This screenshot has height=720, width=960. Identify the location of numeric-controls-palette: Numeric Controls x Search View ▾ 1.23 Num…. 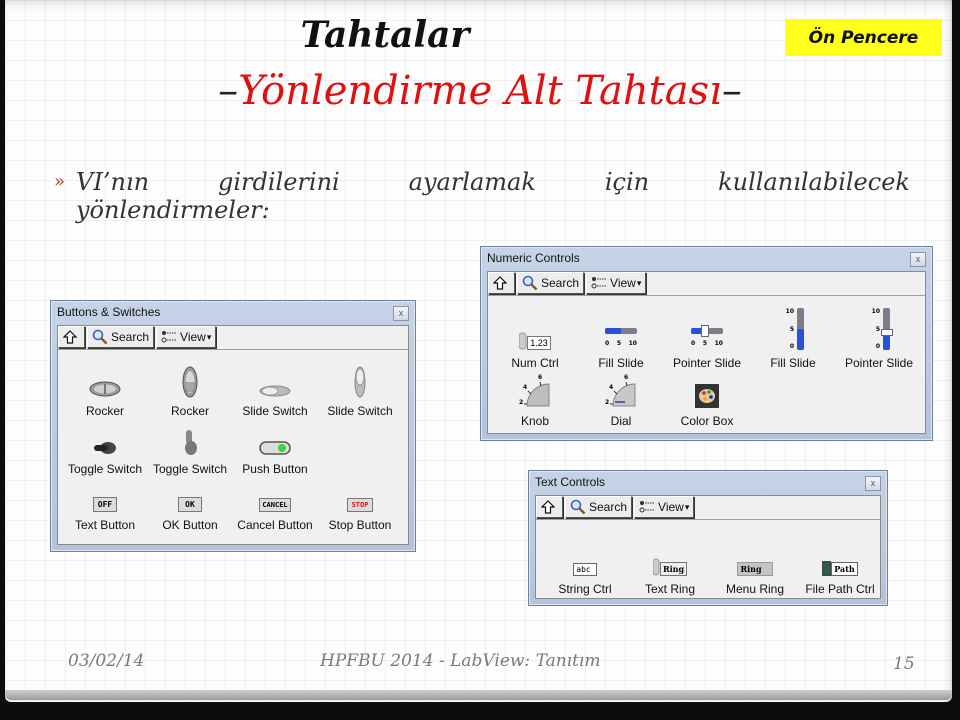
(706, 343).